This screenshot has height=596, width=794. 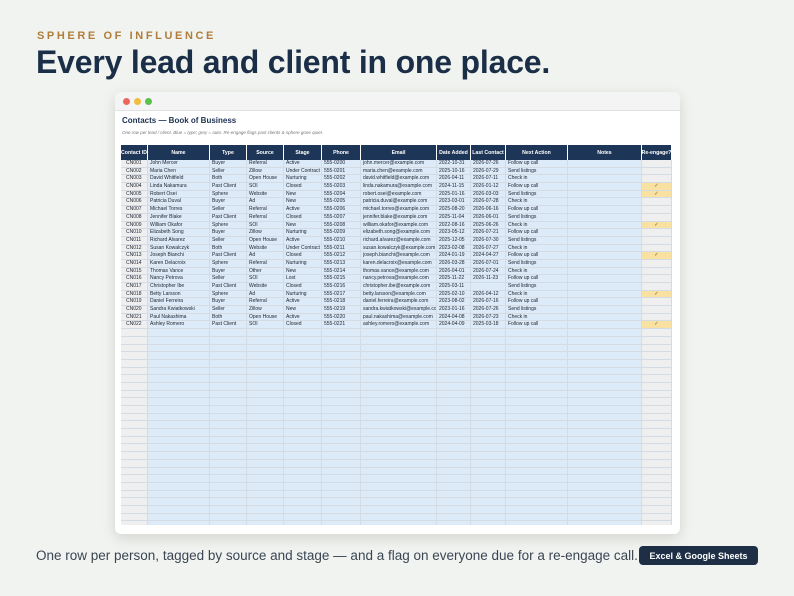 I want to click on maximize-window-icon, so click(x=148, y=101).